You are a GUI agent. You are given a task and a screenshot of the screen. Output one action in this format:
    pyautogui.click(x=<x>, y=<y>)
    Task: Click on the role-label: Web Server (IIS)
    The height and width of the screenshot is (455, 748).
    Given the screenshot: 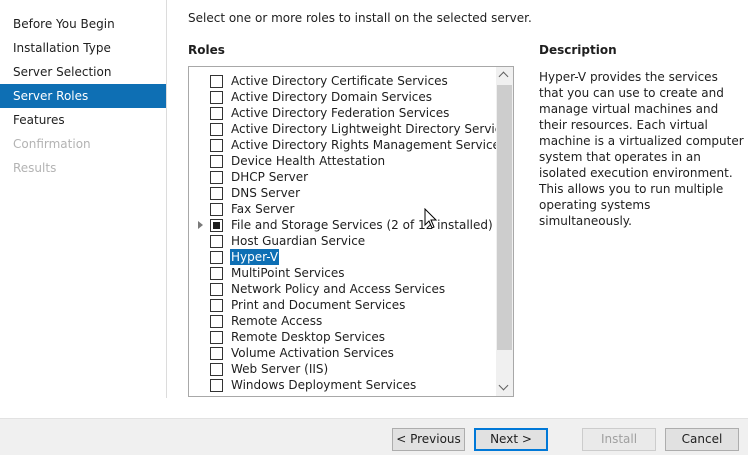 What is the action you would take?
    pyautogui.click(x=279, y=369)
    